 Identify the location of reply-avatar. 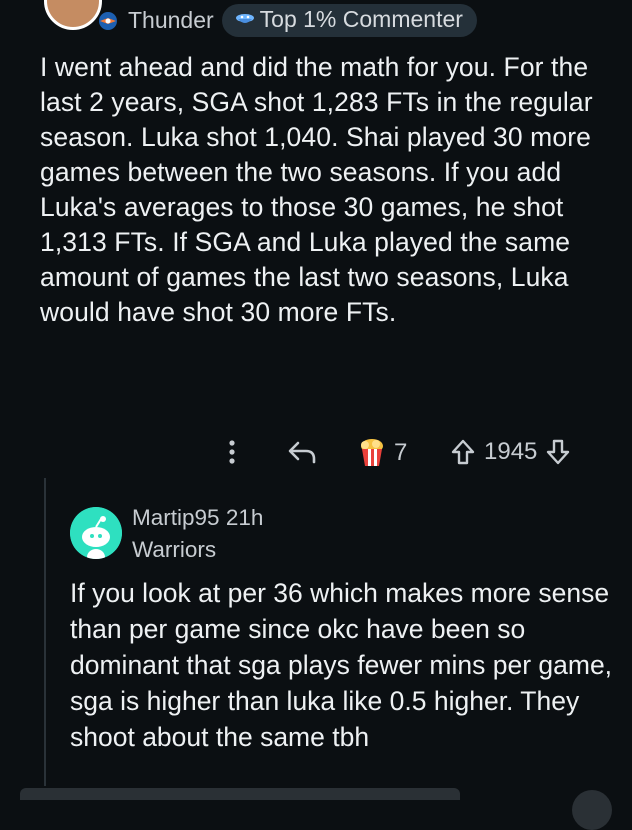
(96, 533).